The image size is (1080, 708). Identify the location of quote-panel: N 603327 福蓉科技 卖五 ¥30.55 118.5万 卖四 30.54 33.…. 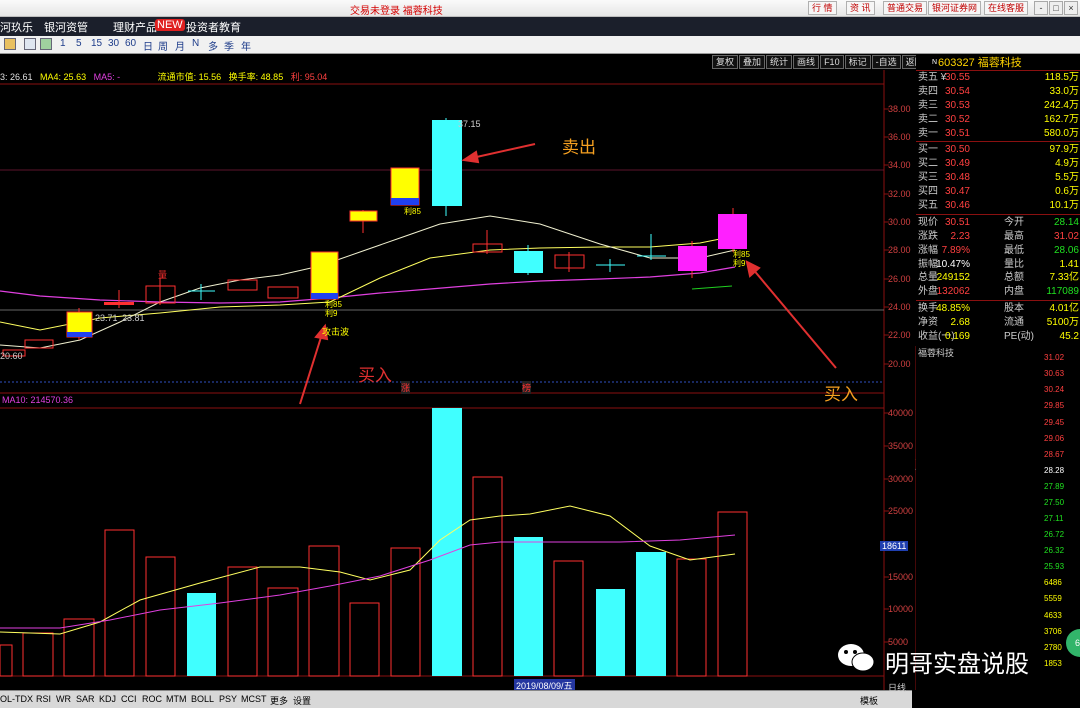
(998, 200).